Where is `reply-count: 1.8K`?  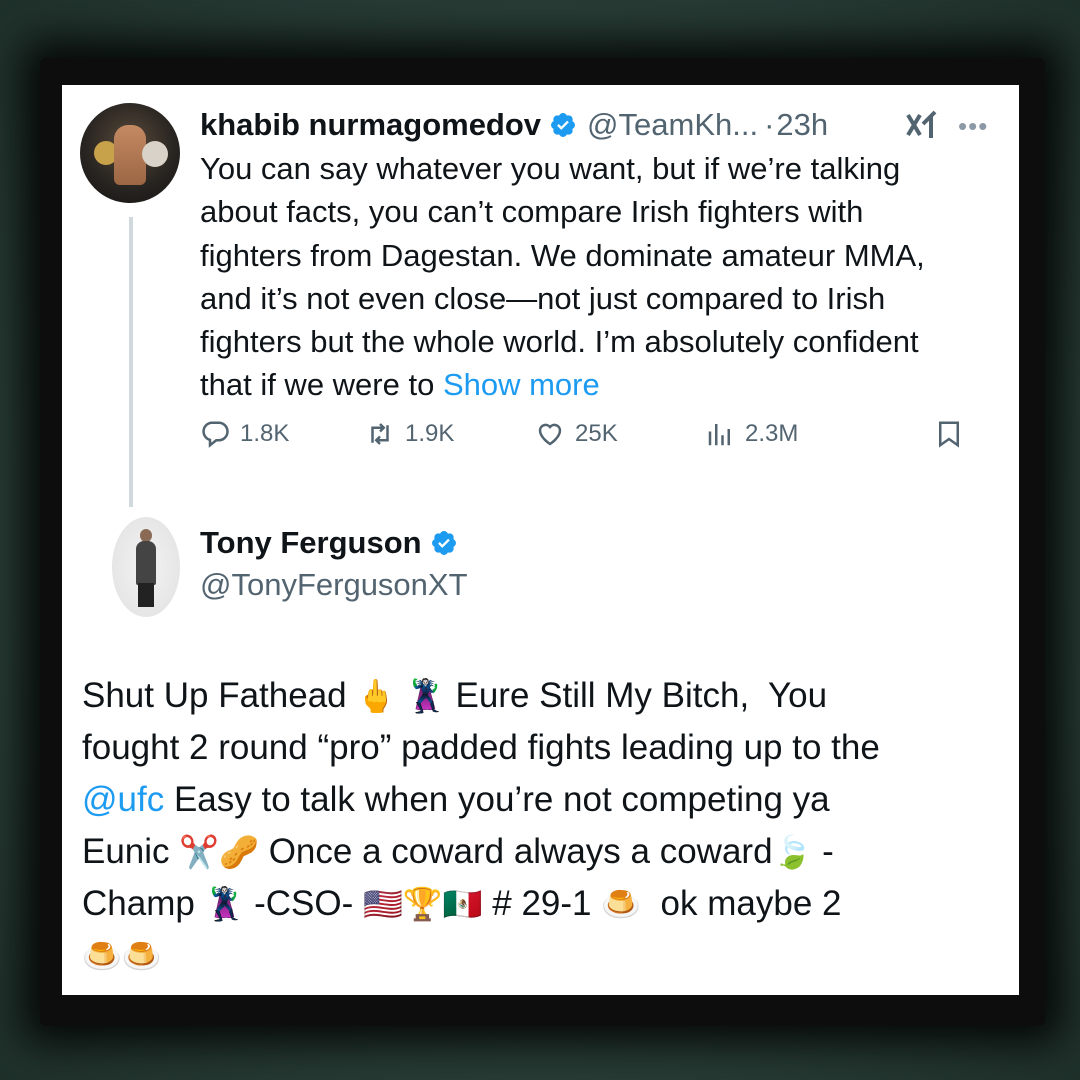
reply-count: 1.8K is located at coordinates (265, 433).